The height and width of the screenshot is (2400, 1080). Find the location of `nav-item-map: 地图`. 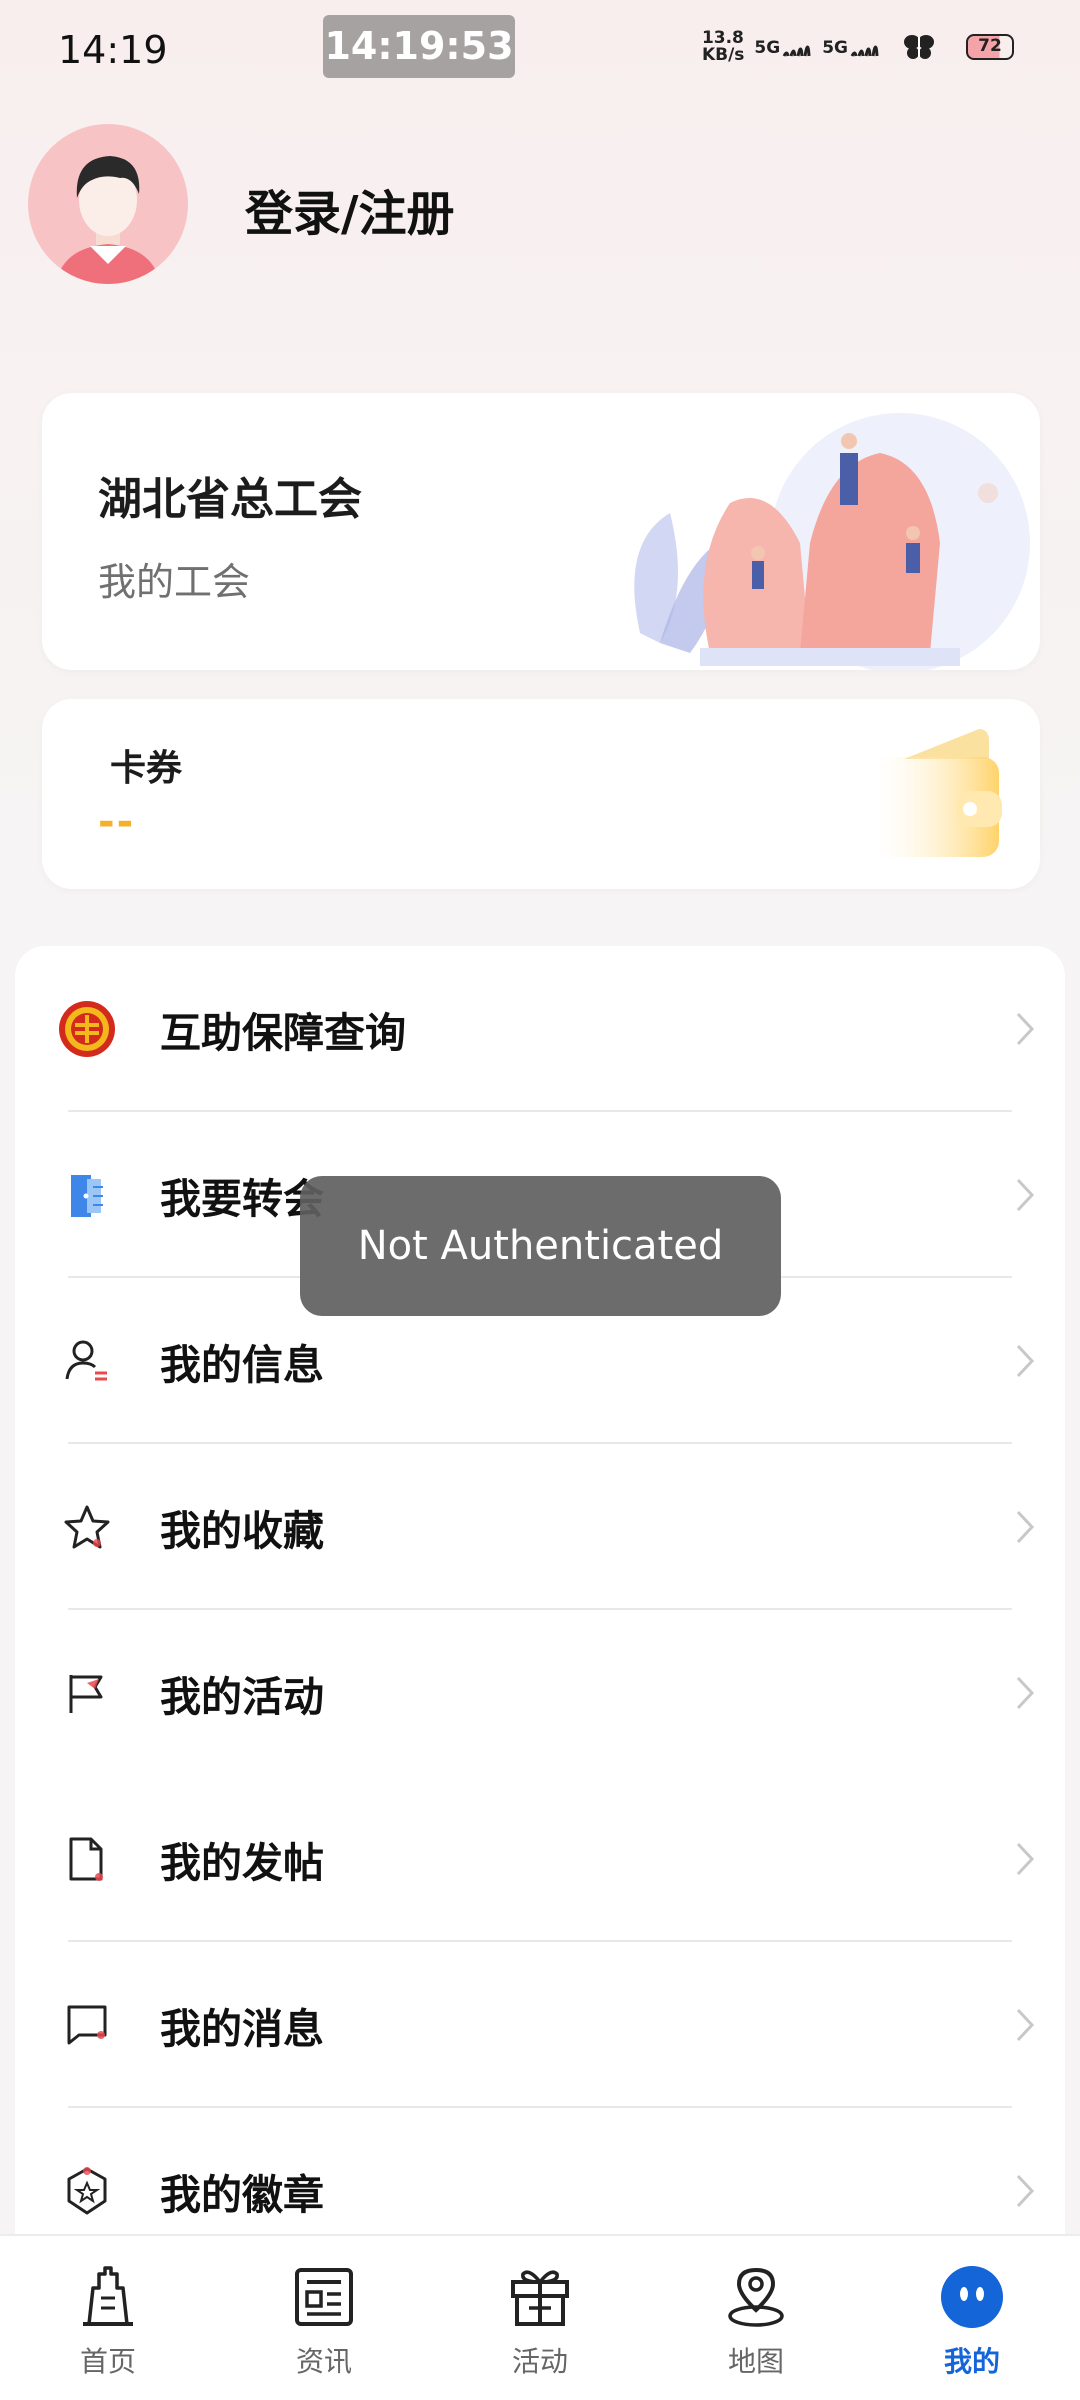

nav-item-map: 地图 is located at coordinates (756, 2318).